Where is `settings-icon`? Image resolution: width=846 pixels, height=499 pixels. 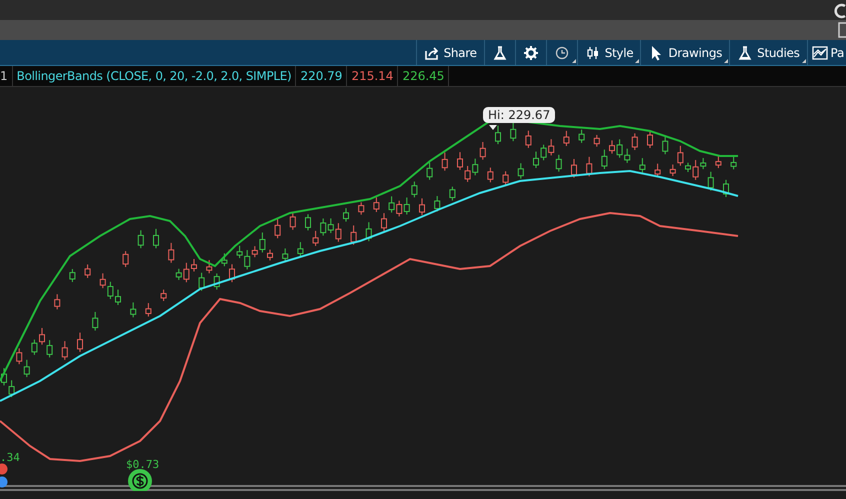
settings-icon is located at coordinates (530, 52).